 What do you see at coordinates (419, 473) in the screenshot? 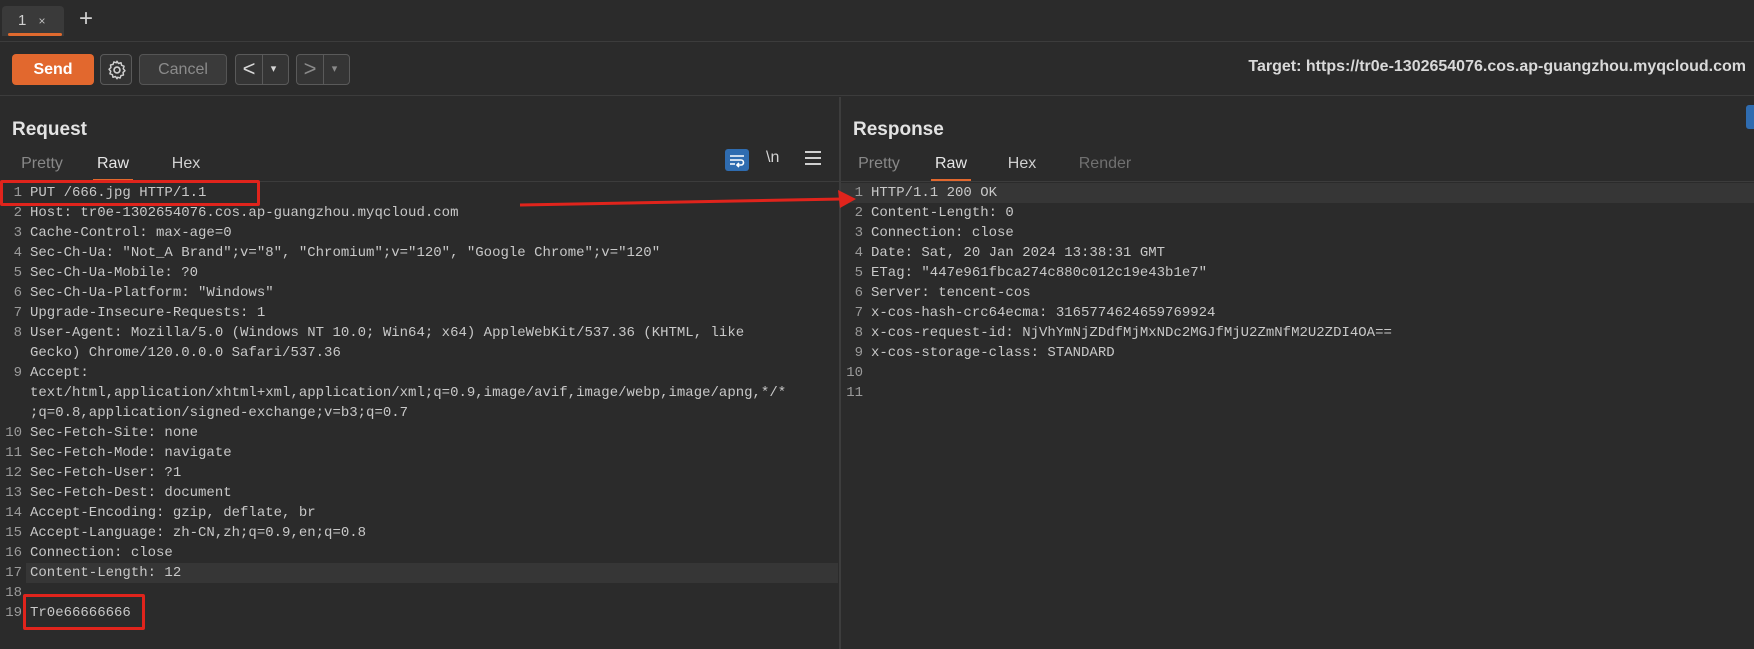
I see `editor-line: 12 Sec-Fetch-User: ?1` at bounding box center [419, 473].